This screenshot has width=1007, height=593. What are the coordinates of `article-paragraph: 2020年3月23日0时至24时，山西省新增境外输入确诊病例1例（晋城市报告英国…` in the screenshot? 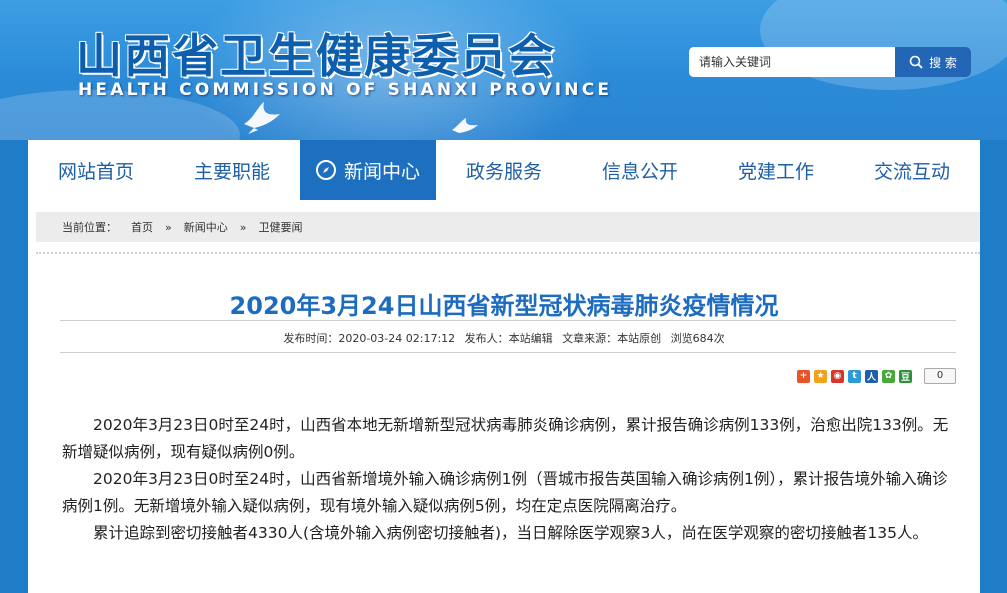 It's located at (505, 492).